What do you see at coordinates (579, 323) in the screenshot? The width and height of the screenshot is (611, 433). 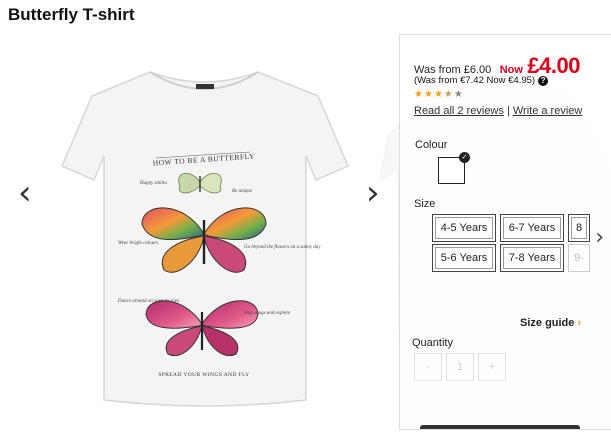 I see `chevron-right-icon: ›` at bounding box center [579, 323].